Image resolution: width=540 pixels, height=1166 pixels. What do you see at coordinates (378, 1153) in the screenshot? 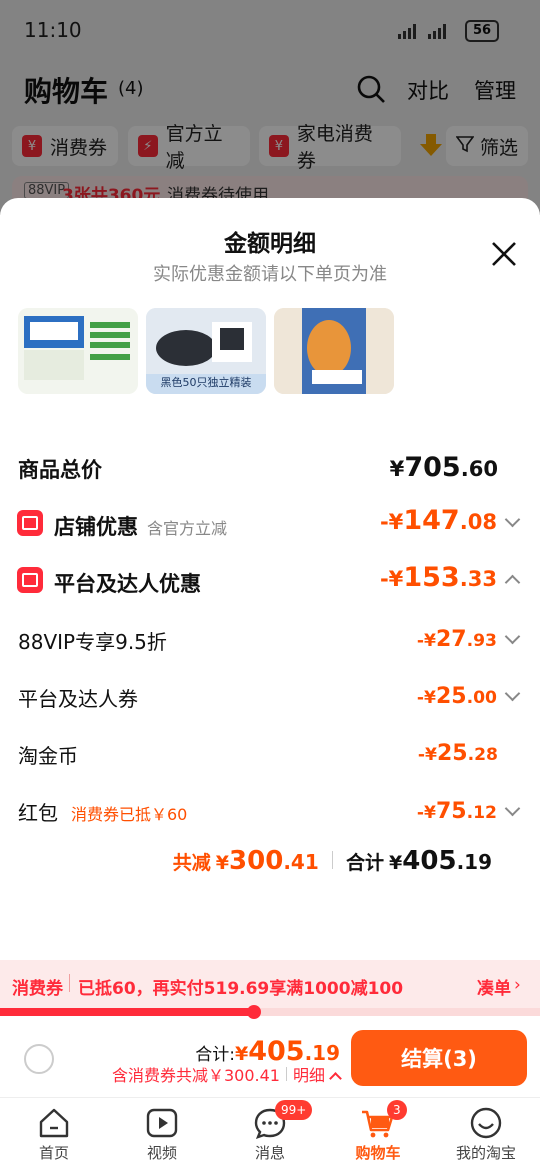
I see `nav-label: 购物车` at bounding box center [378, 1153].